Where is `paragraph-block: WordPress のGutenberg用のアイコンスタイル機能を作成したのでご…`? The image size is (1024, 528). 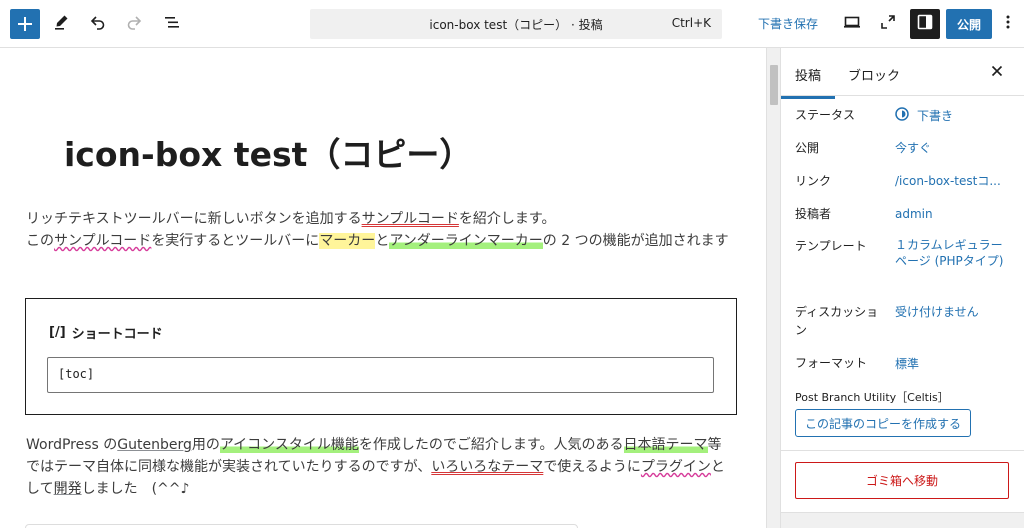
paragraph-block: WordPress のGutenberg用のアイコンスタイル機能を作成したのでご… is located at coordinates (379, 467).